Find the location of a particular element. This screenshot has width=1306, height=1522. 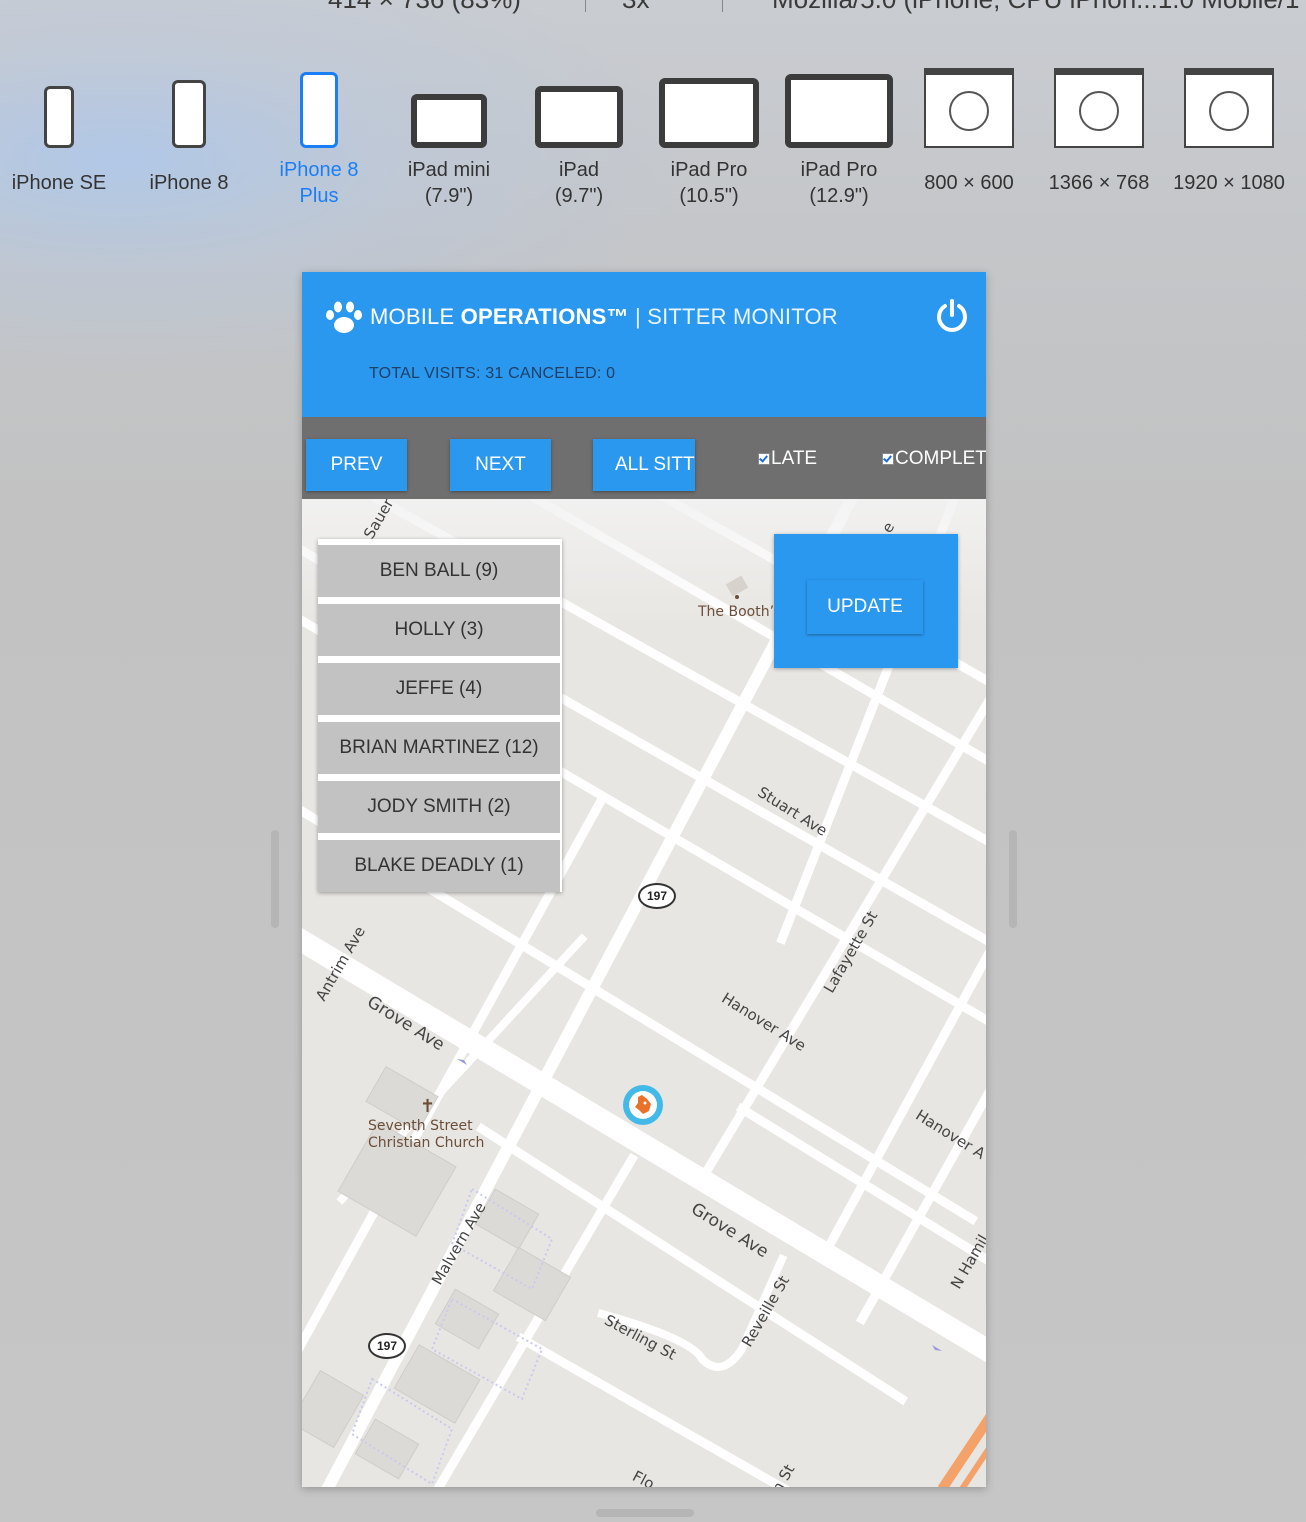

device-ipad: iPad (9.7") is located at coordinates (579, 135).